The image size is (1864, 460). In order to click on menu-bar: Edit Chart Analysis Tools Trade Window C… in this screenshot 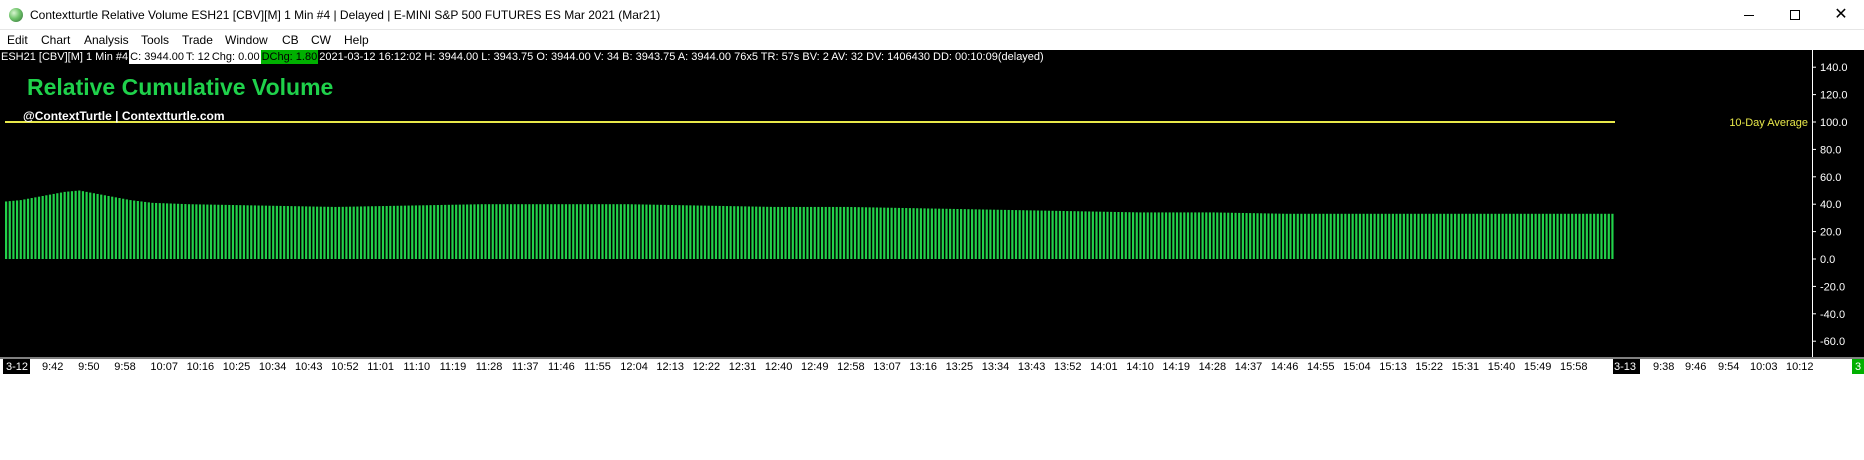, I will do `click(932, 40)`.